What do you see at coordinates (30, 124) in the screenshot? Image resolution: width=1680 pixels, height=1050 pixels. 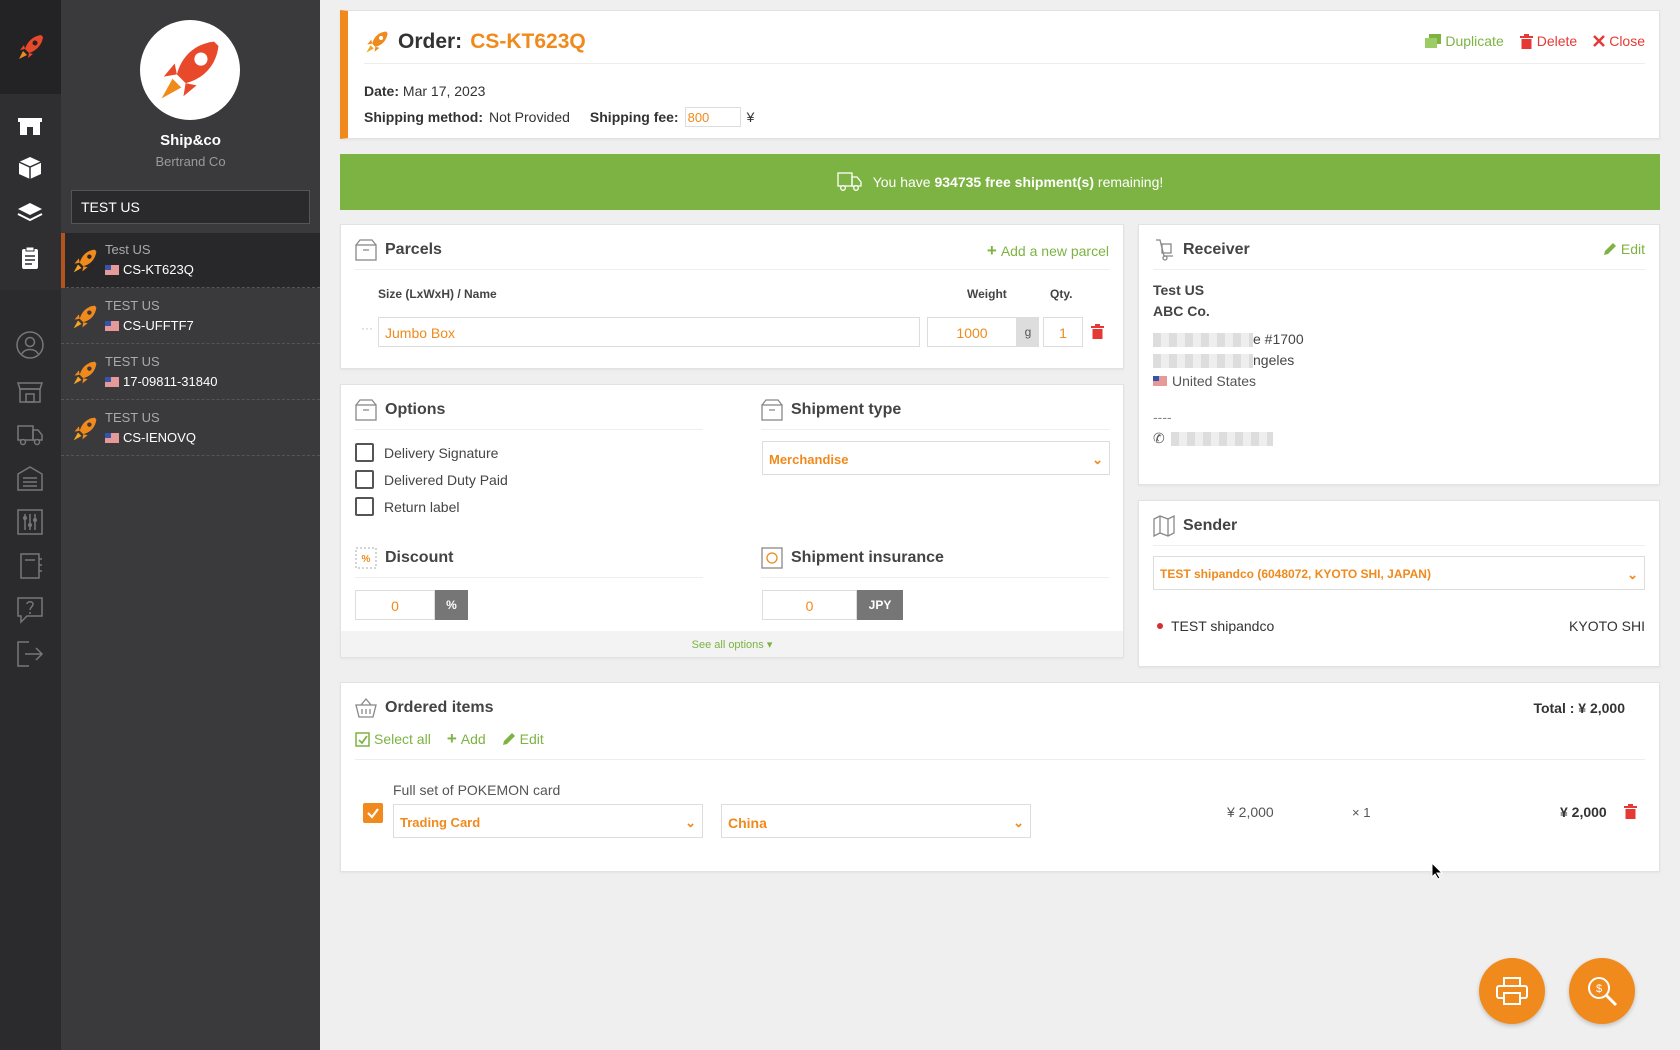 I see `store-box-icon` at bounding box center [30, 124].